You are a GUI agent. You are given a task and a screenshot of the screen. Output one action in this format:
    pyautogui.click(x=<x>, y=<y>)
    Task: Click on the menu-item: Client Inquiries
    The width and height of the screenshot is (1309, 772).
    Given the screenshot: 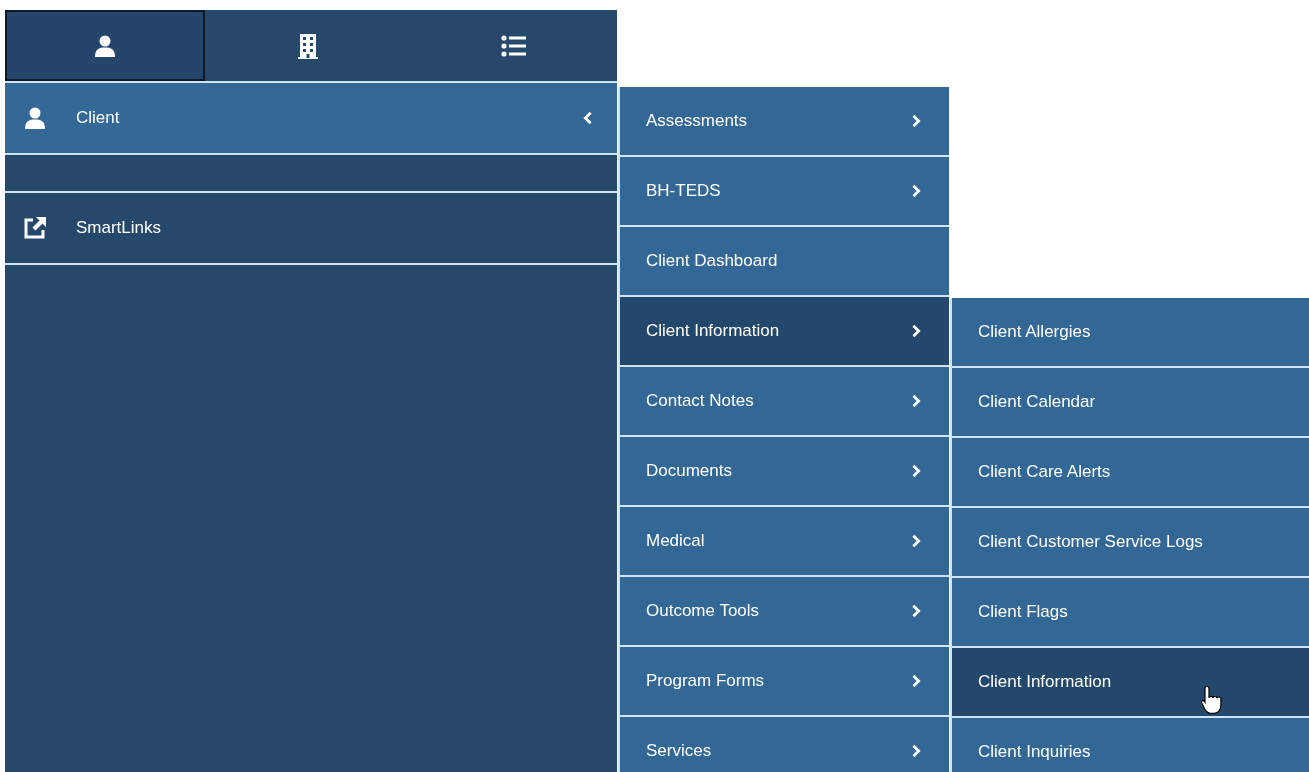 What is the action you would take?
    pyautogui.click(x=1129, y=745)
    